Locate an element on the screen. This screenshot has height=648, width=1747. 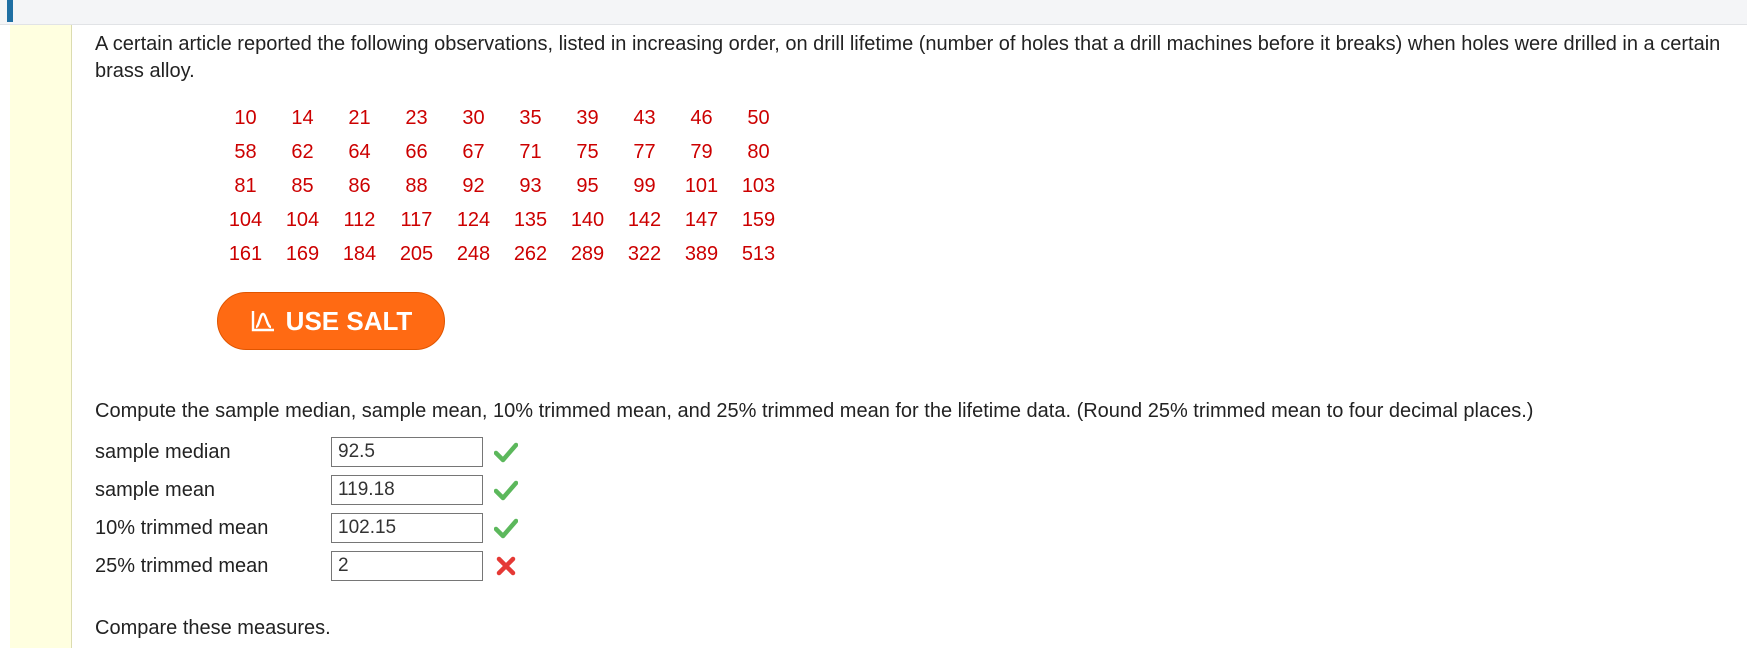
data-value: 124 is located at coordinates (473, 219).